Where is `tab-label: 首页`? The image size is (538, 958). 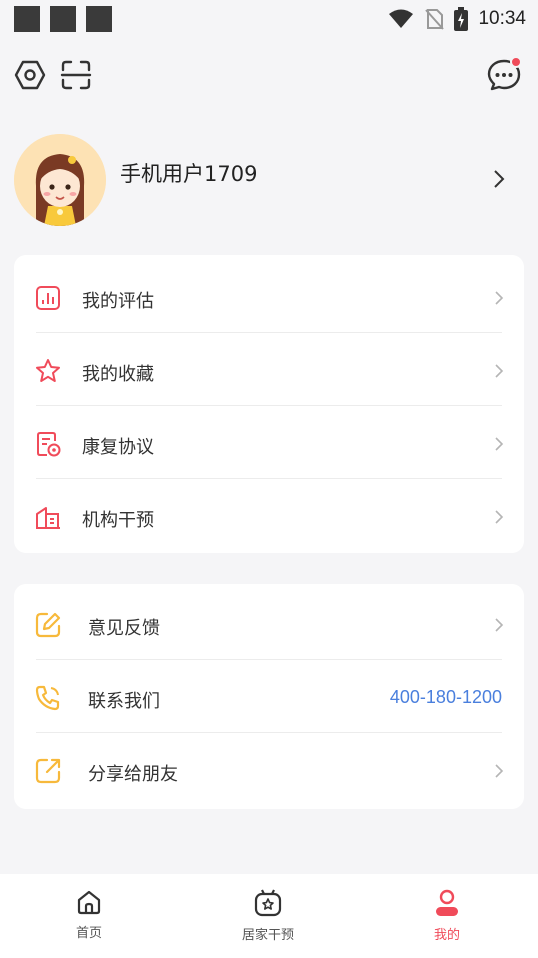
tab-label: 首页 is located at coordinates (88, 933).